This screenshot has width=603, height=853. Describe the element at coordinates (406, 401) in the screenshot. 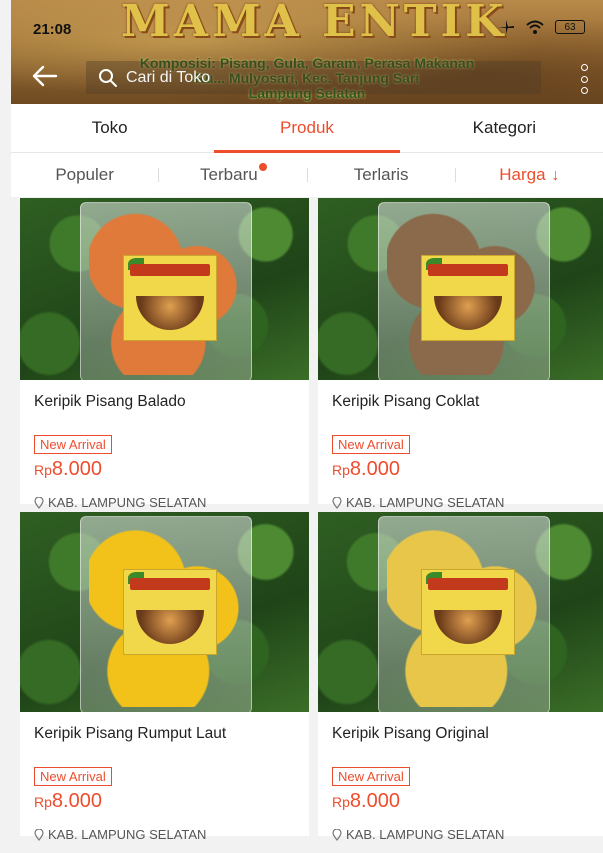

I see `product-title: Keripik Pisang Coklat` at that location.